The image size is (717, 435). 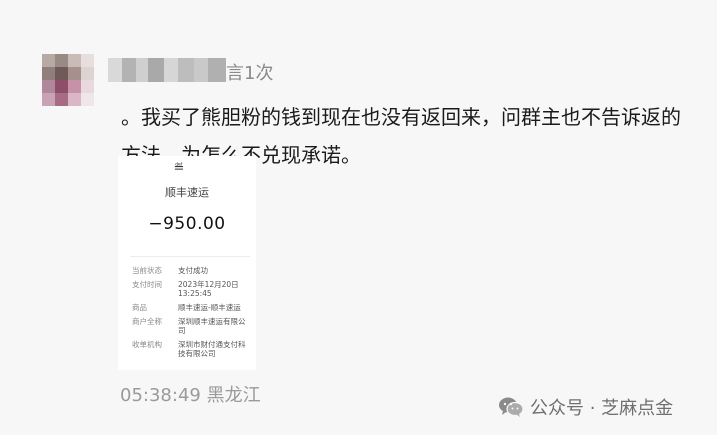 I want to click on receipt-row-key: 当前状态, so click(x=147, y=270).